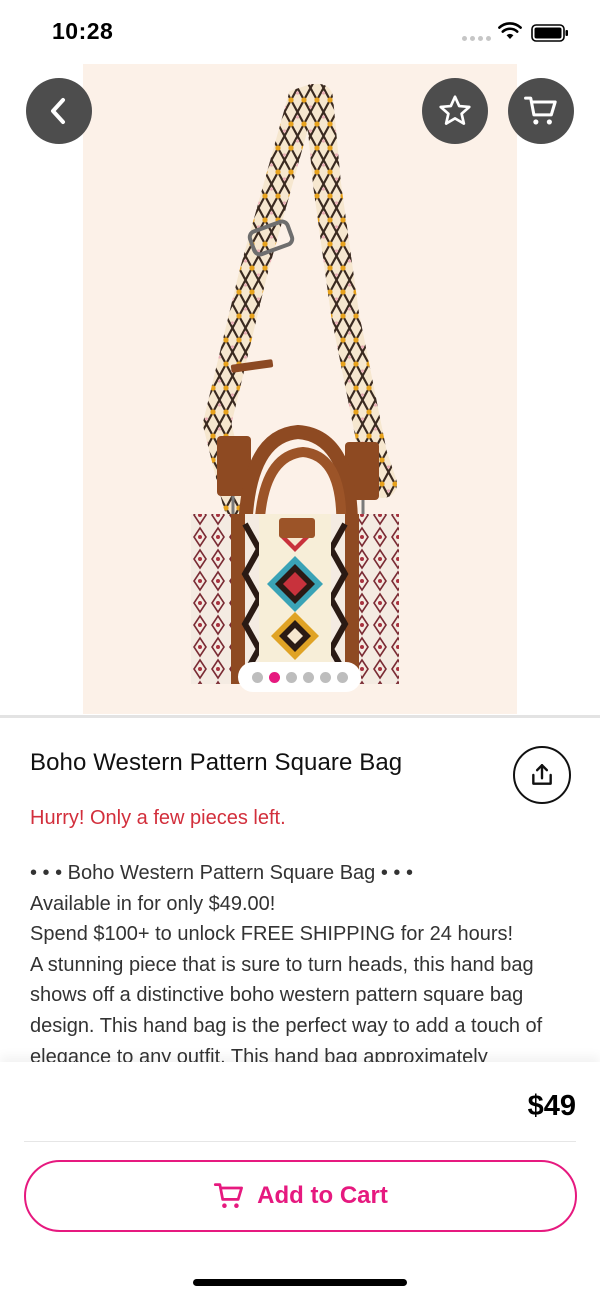 The height and width of the screenshot is (1299, 600). What do you see at coordinates (510, 30) in the screenshot?
I see `wifi-icon` at bounding box center [510, 30].